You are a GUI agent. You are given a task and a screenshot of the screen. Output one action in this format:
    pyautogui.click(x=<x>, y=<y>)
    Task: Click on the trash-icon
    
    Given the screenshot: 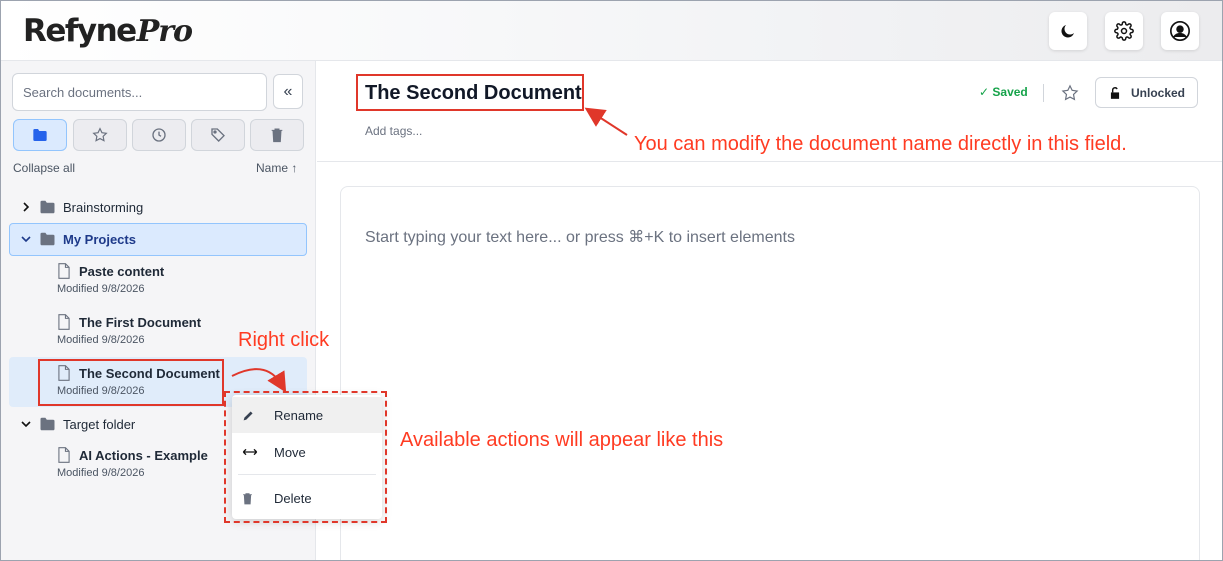 What is the action you would take?
    pyautogui.click(x=277, y=135)
    